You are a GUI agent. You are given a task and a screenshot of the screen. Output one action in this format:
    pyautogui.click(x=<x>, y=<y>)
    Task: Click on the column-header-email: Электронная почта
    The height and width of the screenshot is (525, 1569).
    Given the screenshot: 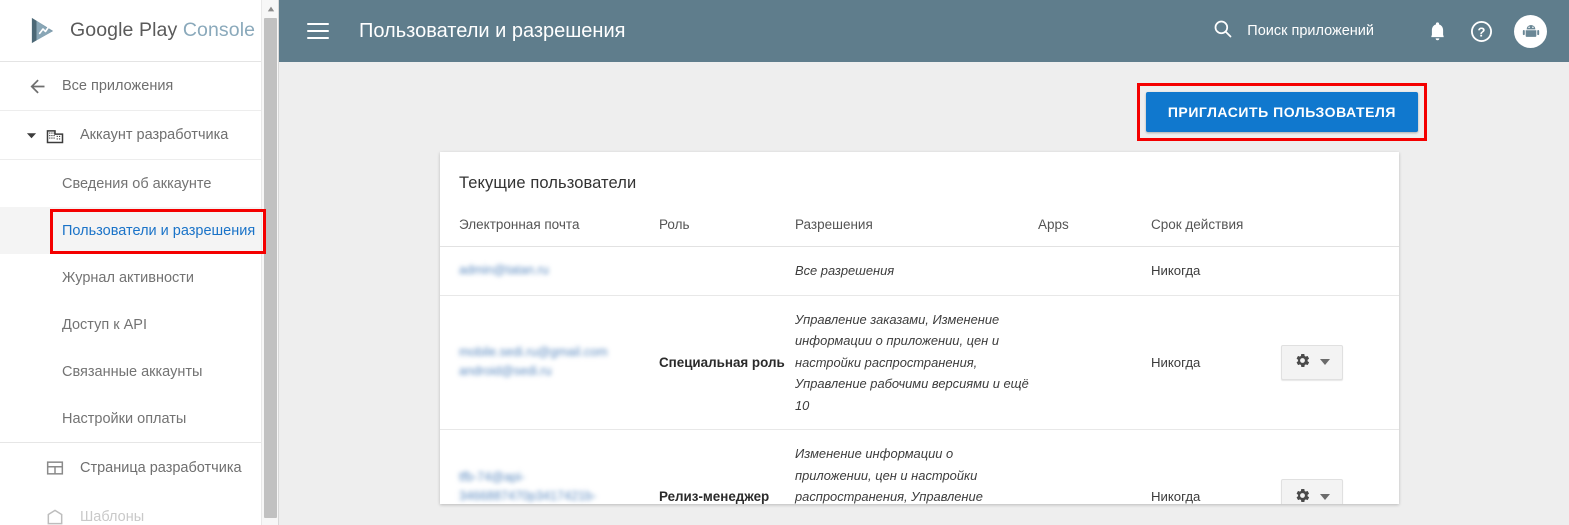 What is the action you would take?
    pyautogui.click(x=549, y=227)
    